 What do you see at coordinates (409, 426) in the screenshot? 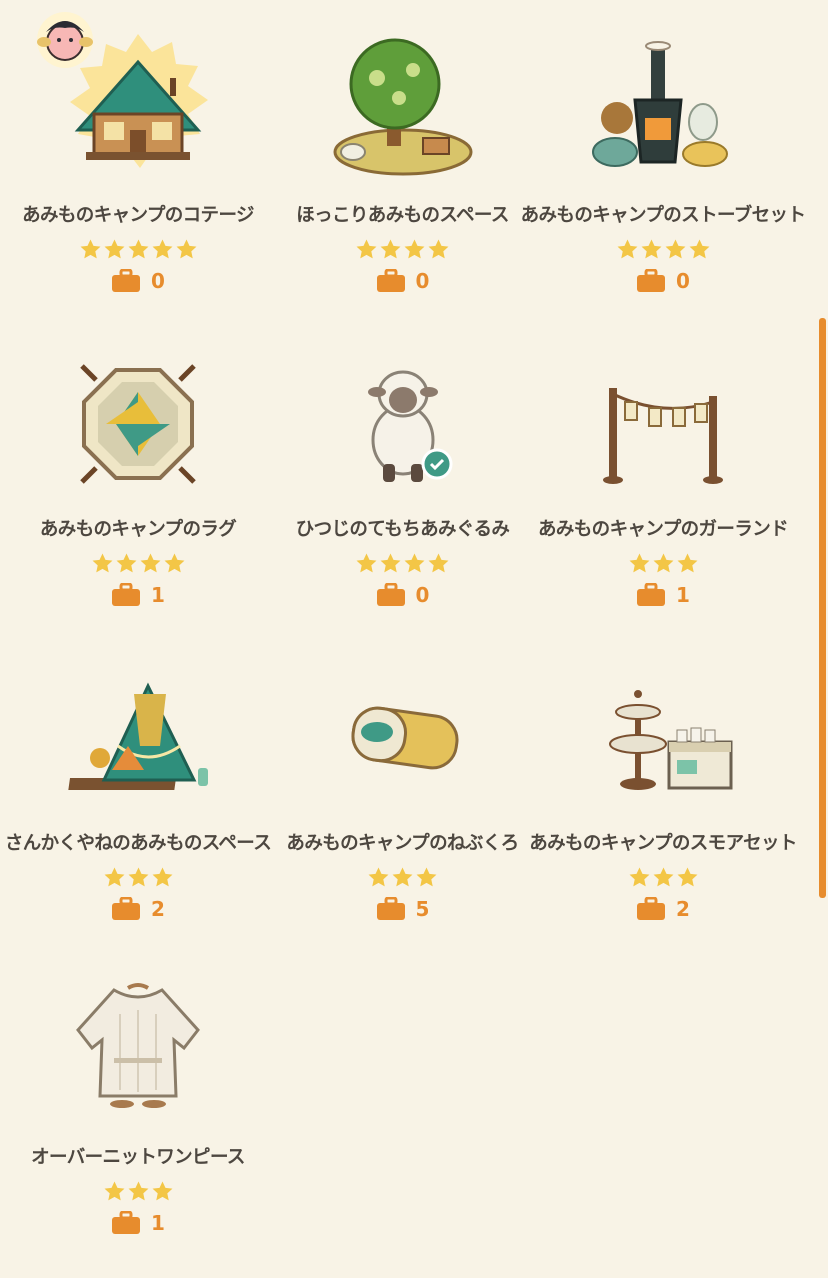
I see `sheep-plush-icon` at bounding box center [409, 426].